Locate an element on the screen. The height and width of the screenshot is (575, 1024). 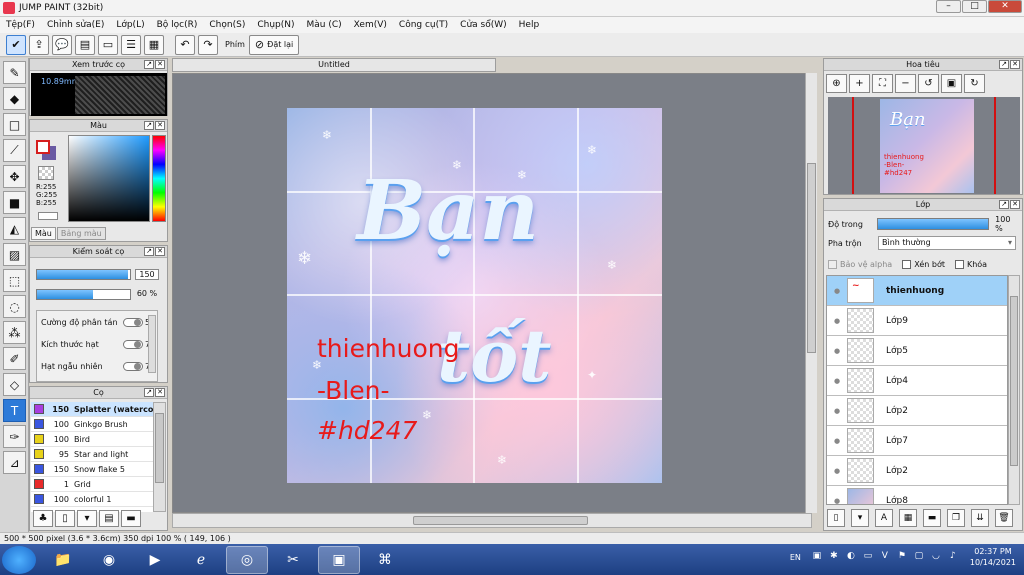
tab-palette: Bảng màu is located at coordinates (81, 233).